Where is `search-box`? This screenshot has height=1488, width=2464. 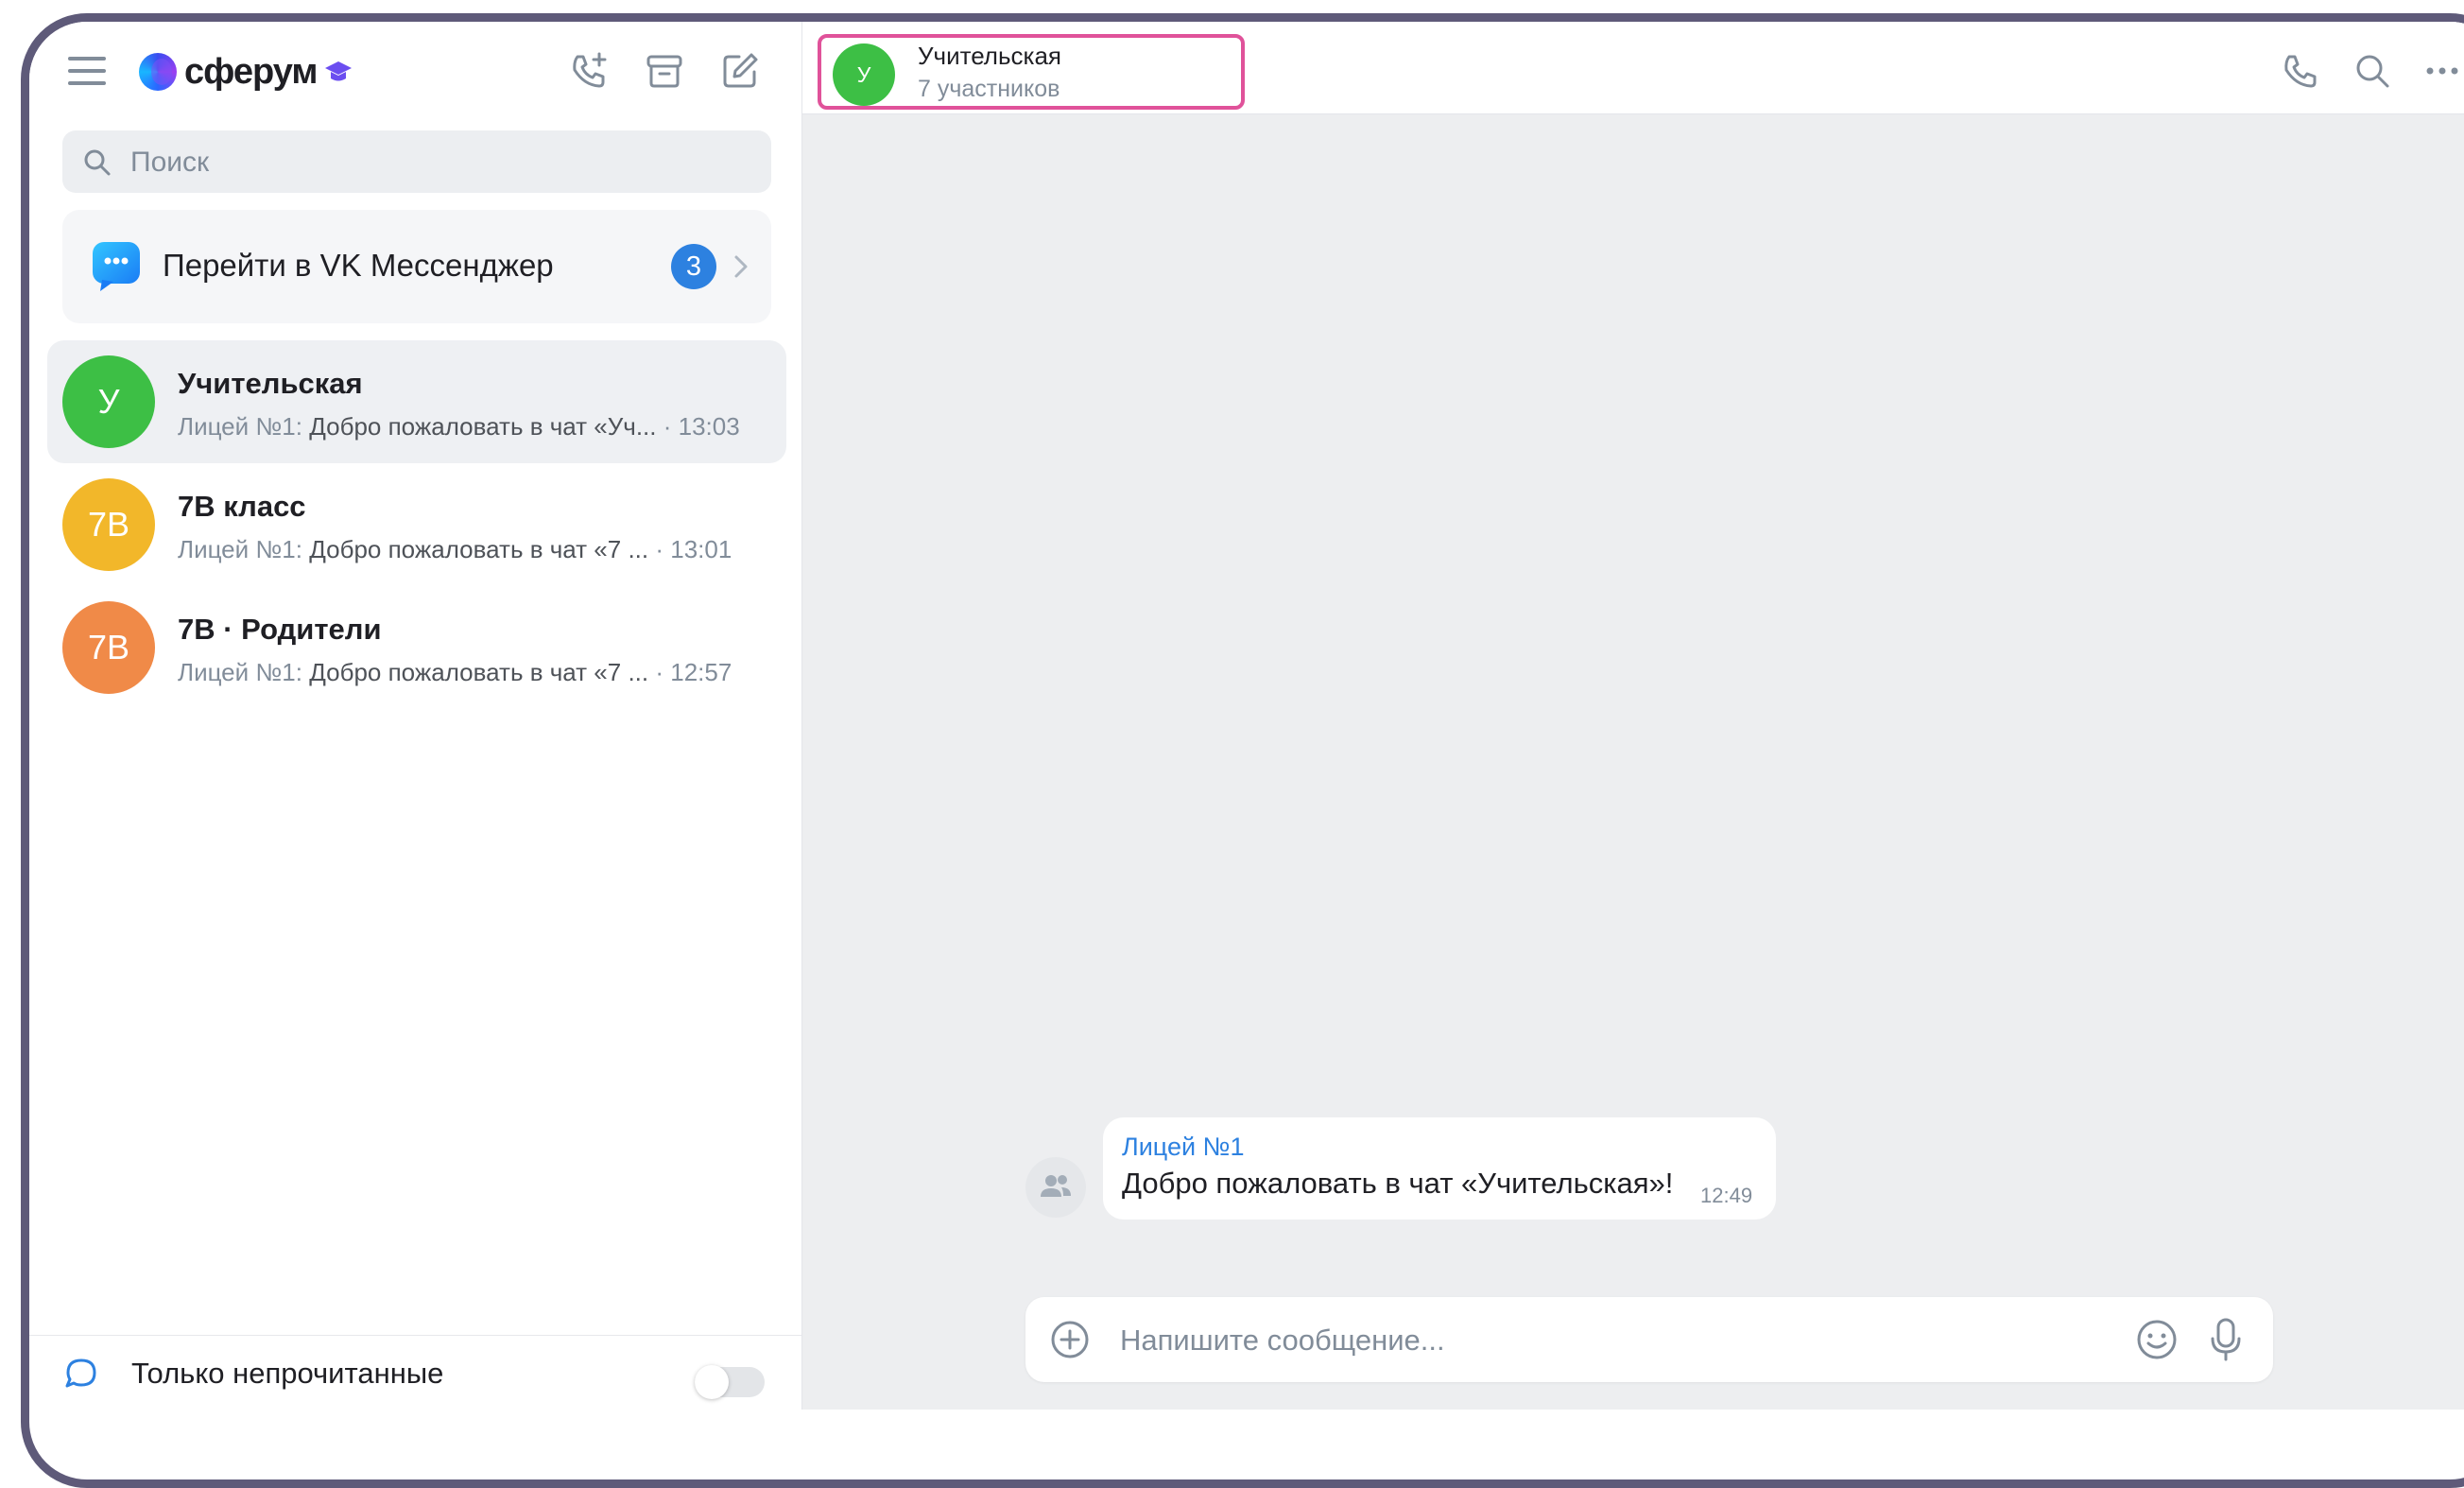
search-box is located at coordinates (416, 161).